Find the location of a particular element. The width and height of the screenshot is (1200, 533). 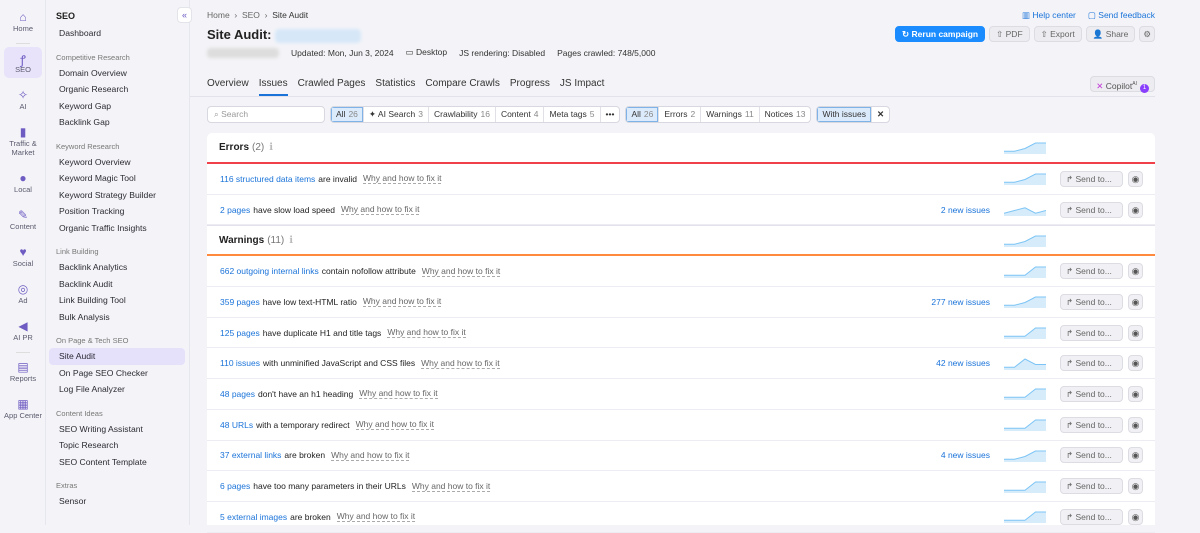

rail-item-ad: ◎ Ad is located at coordinates (23, 293).